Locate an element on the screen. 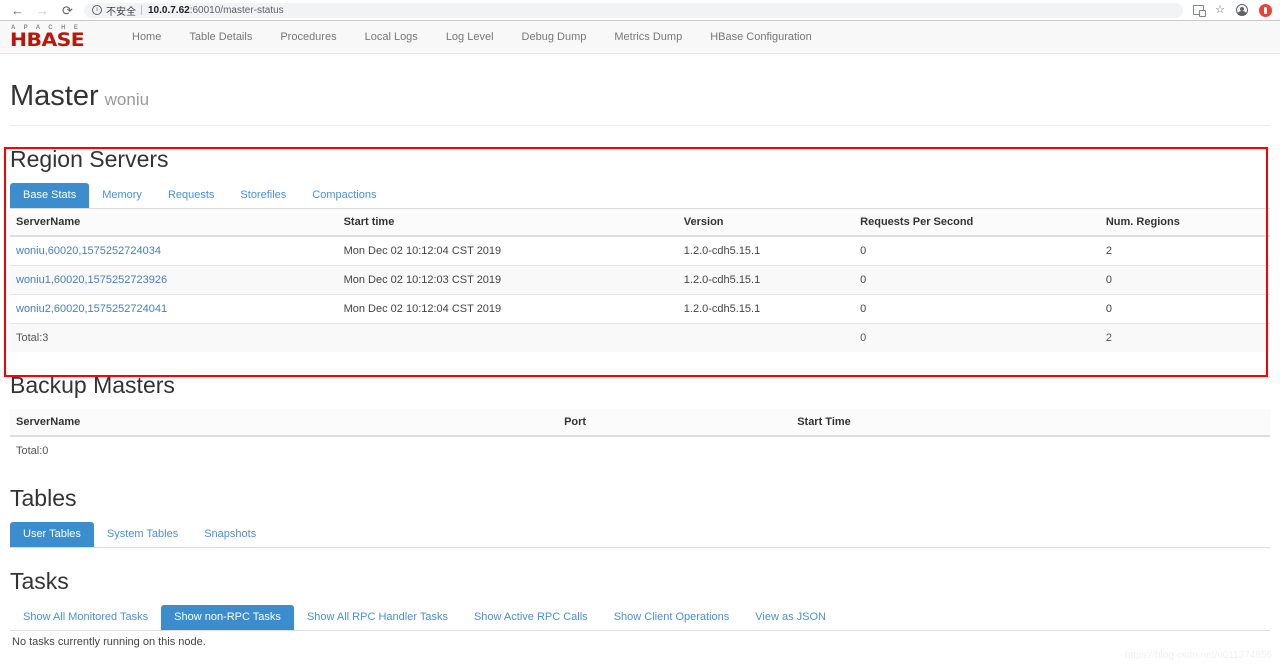  nav-link-table-details: Table Details is located at coordinates (220, 37).